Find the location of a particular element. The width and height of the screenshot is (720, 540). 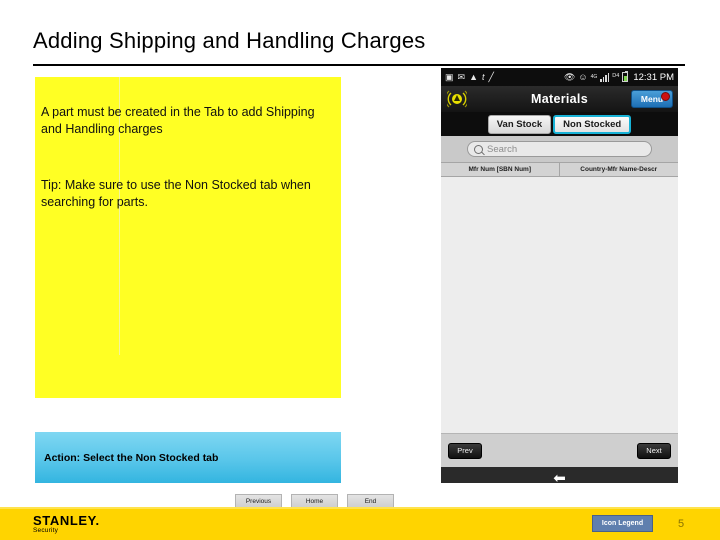

sync-icon: D4 is located at coordinates (616, 76).